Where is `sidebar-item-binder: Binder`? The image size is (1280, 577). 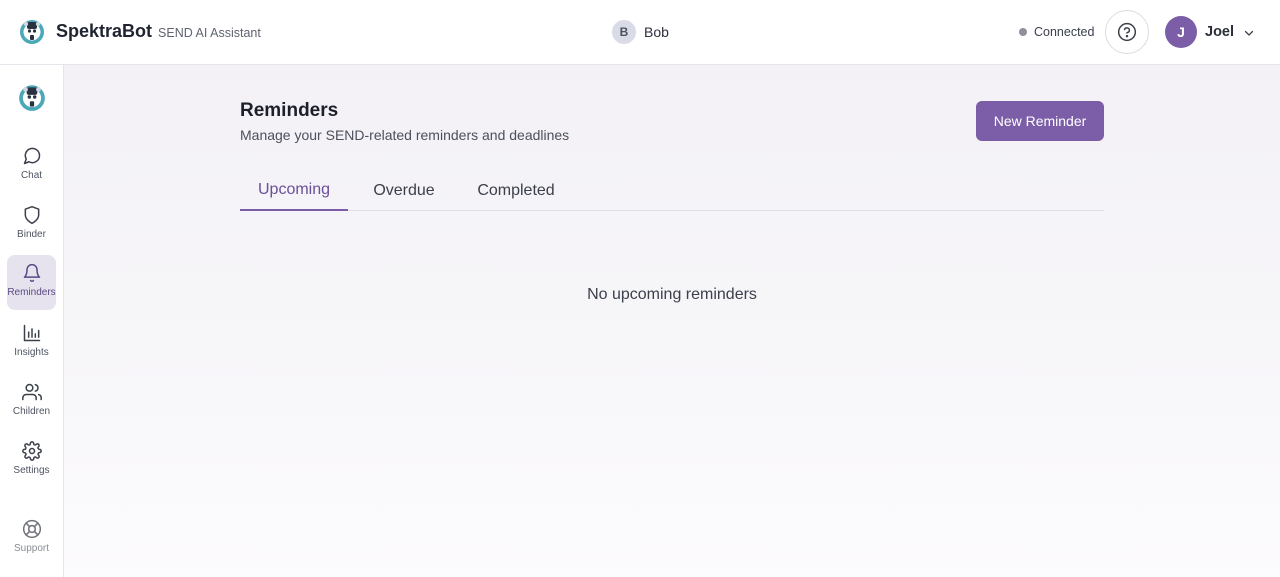 sidebar-item-binder: Binder is located at coordinates (31, 224).